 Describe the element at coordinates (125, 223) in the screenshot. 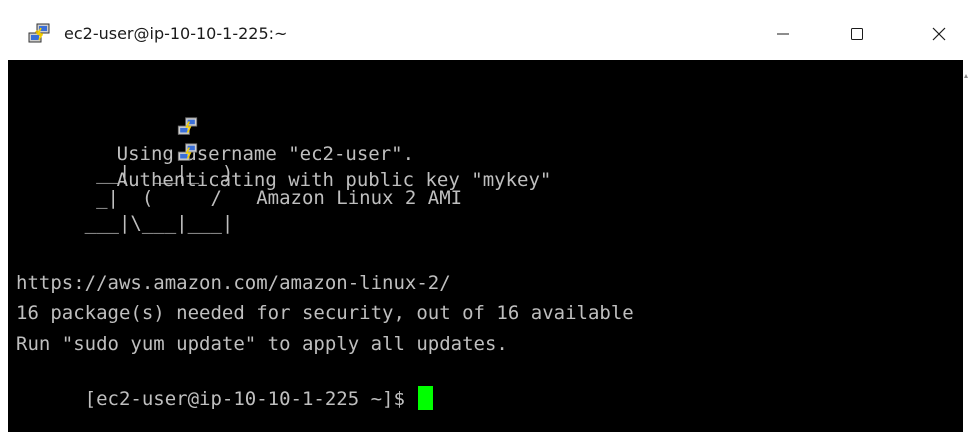

I see `ascii-art-line: ___|\___|___|` at that location.